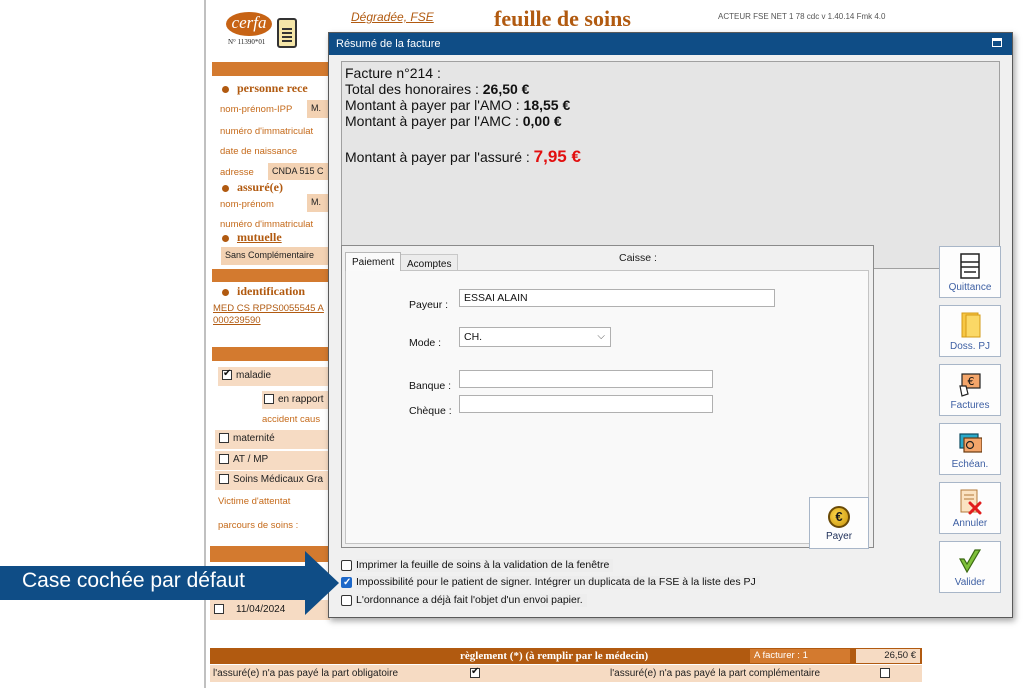 This screenshot has width=1025, height=688. I want to click on banque-field, so click(586, 379).